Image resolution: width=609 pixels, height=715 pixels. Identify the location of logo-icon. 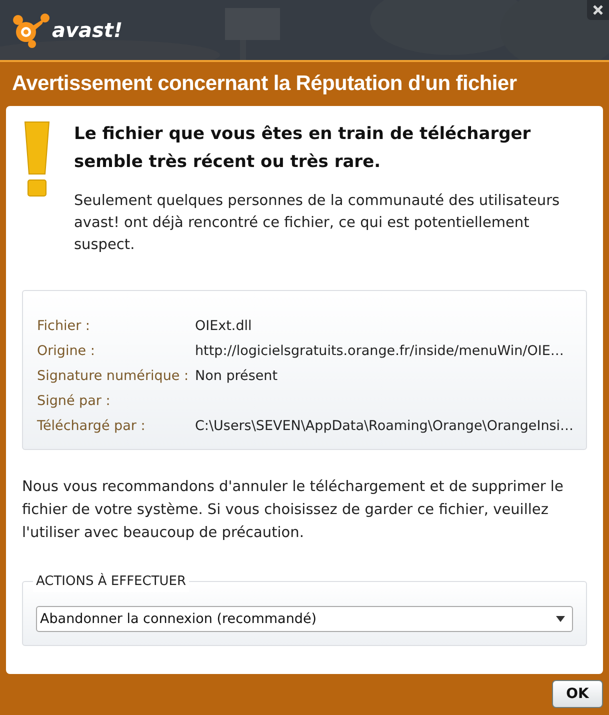
(31, 30).